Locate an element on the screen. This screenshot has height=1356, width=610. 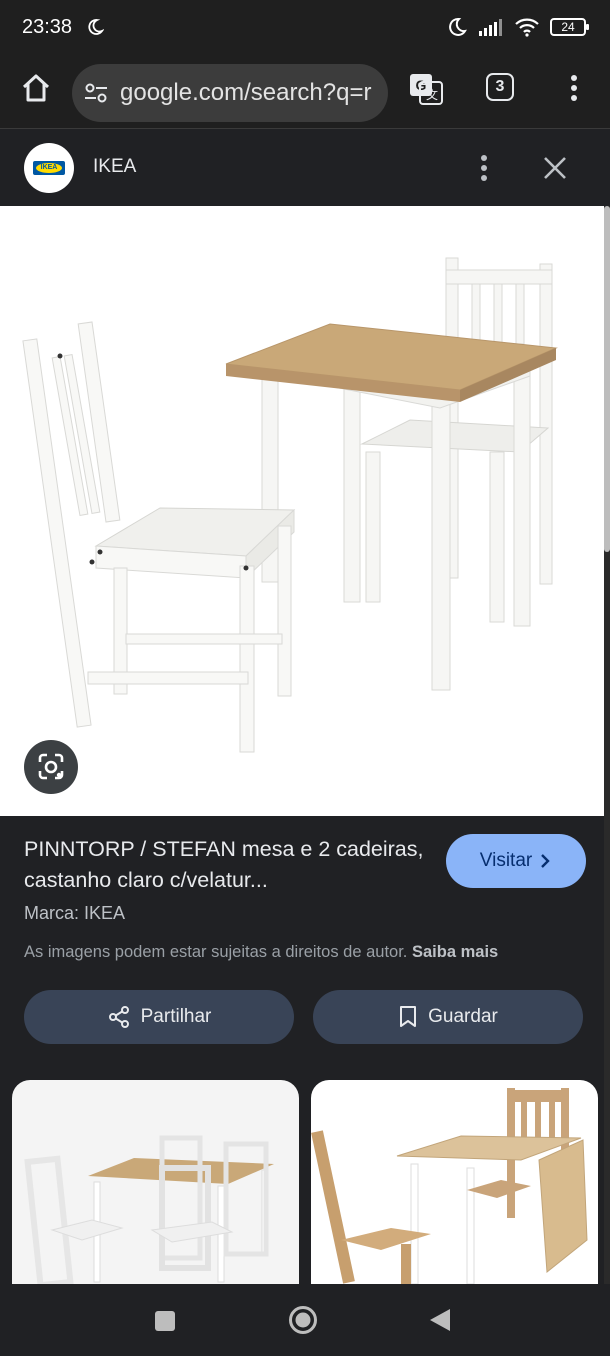
system-navigation-bar is located at coordinates (305, 1320).